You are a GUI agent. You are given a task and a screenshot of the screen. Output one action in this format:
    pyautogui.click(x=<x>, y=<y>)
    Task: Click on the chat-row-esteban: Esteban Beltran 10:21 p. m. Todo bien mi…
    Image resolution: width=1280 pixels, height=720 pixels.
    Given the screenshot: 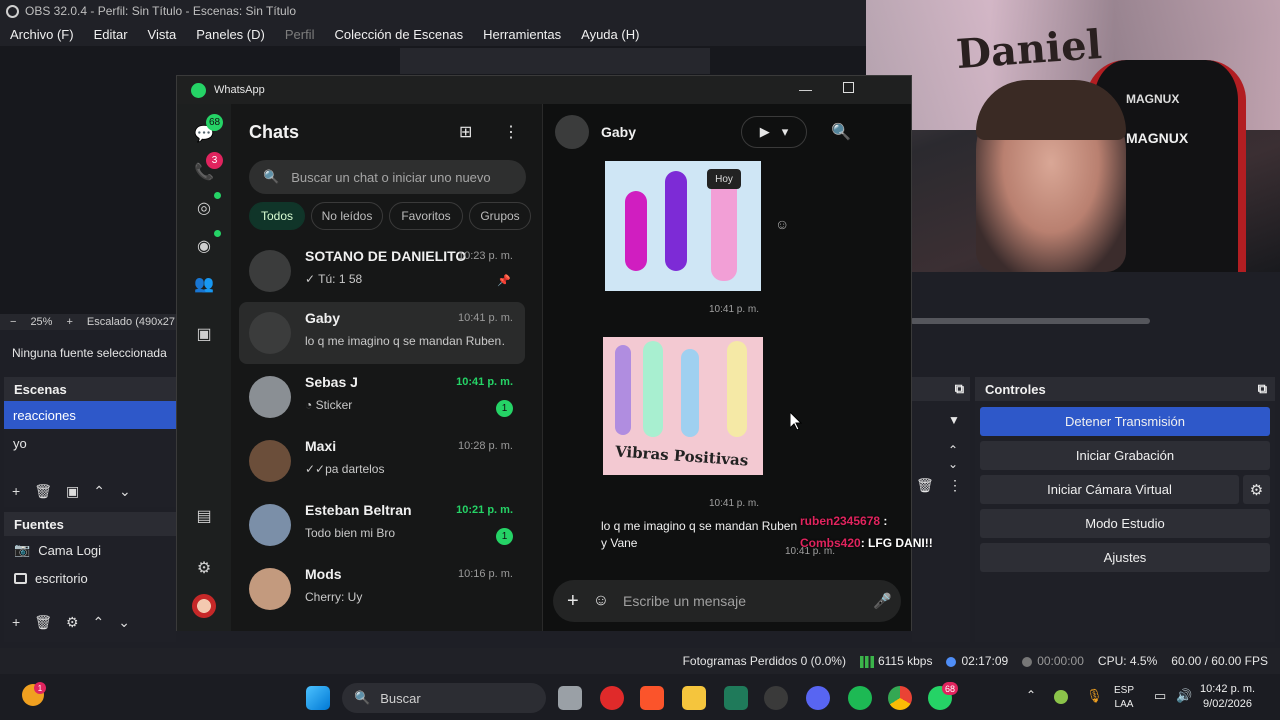 What is the action you would take?
    pyautogui.click(x=382, y=525)
    